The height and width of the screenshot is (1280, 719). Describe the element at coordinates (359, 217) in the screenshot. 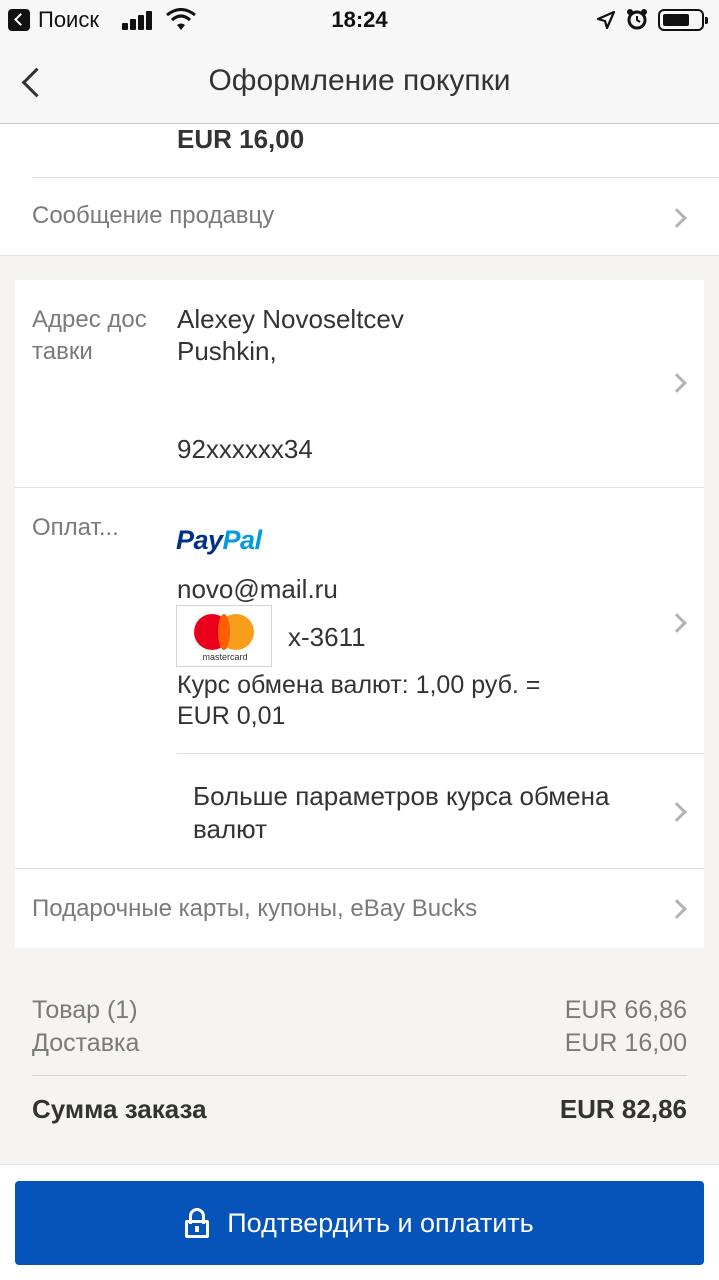

I see `message-seller-row: Сообщение продавцу` at that location.